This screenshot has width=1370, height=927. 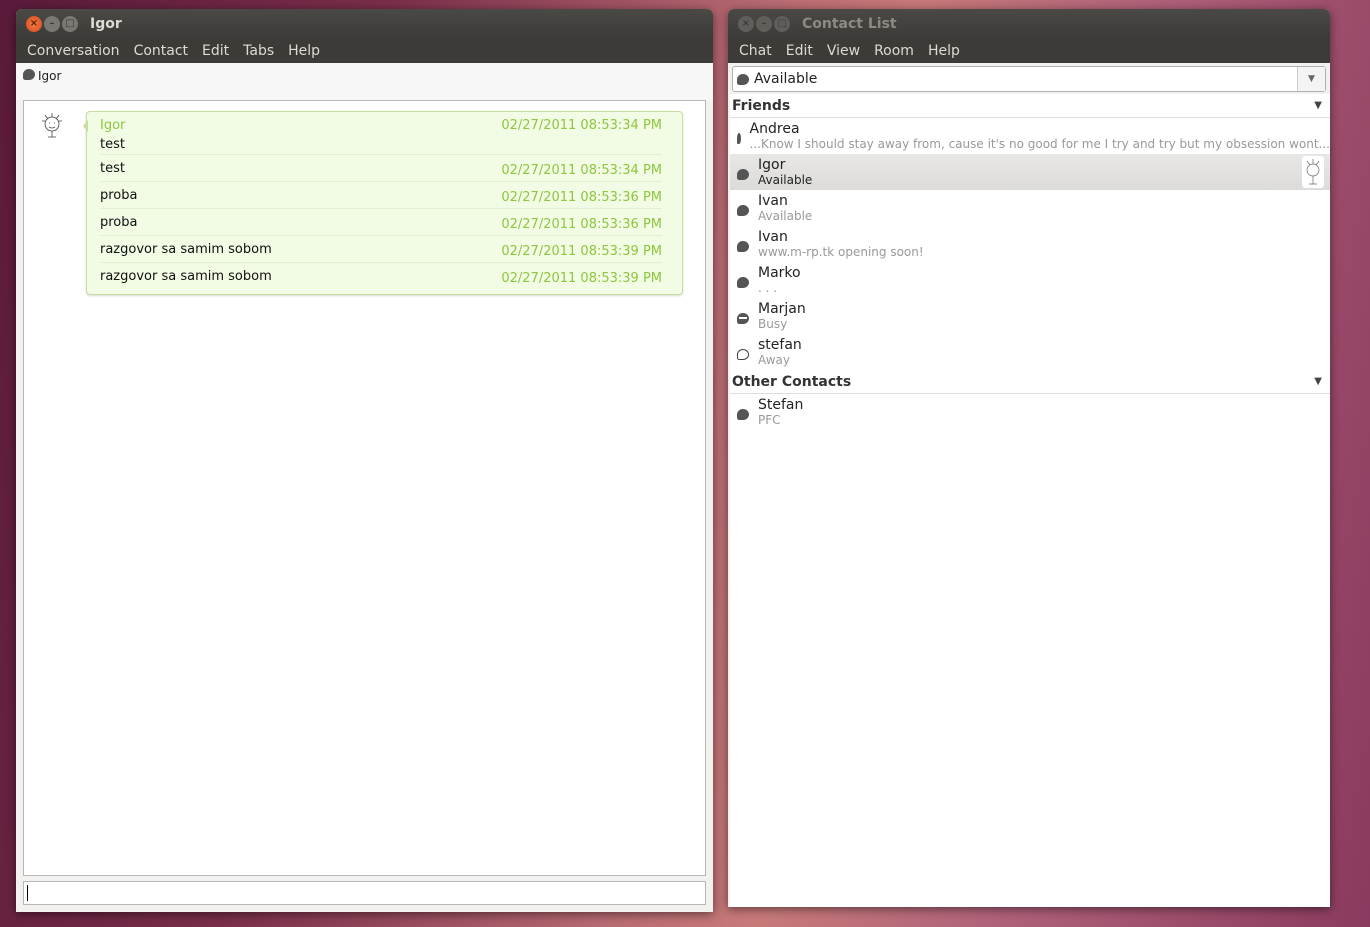 I want to click on text-caret, so click(x=27, y=893).